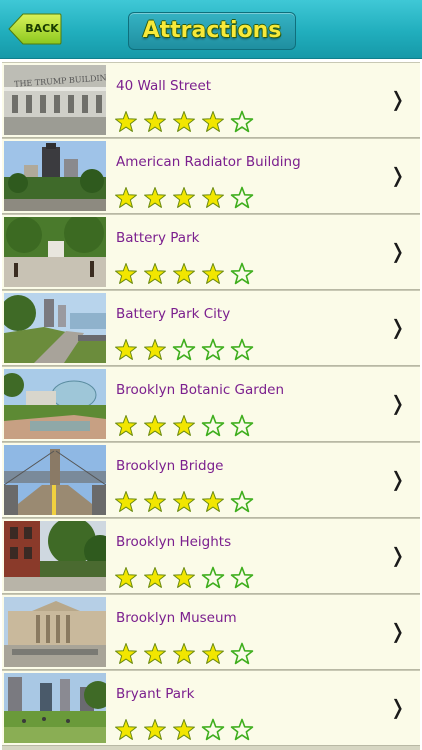 This screenshot has width=422, height=750. What do you see at coordinates (55, 404) in the screenshot?
I see `garden-photo` at bounding box center [55, 404].